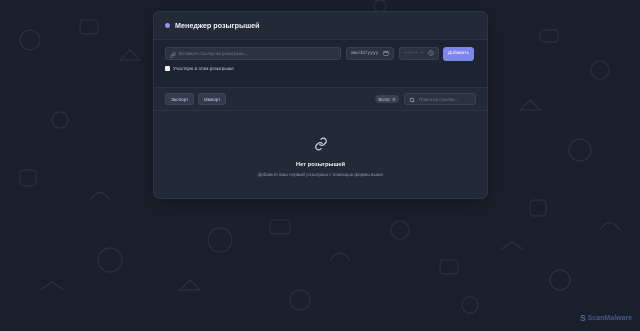 This screenshot has height=331, width=640. Describe the element at coordinates (320, 165) in the screenshot. I see `empty-title: Нет розыгрышей` at that location.